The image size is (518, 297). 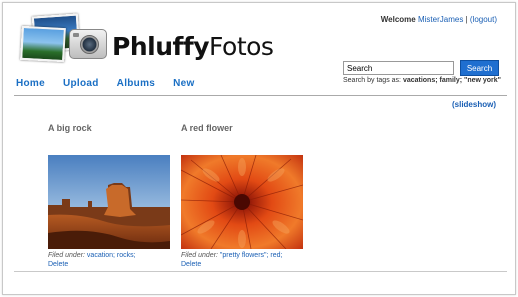 What do you see at coordinates (43, 44) in the screenshot?
I see `photo-print-icon` at bounding box center [43, 44].